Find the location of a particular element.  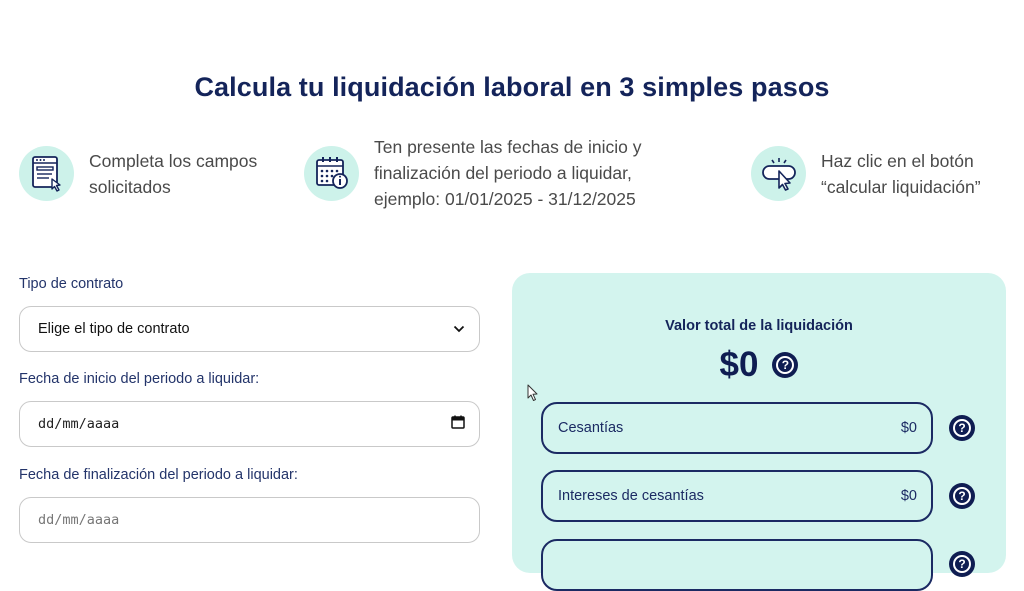

end-date-input: dd/mm/aaaa is located at coordinates (249, 520).